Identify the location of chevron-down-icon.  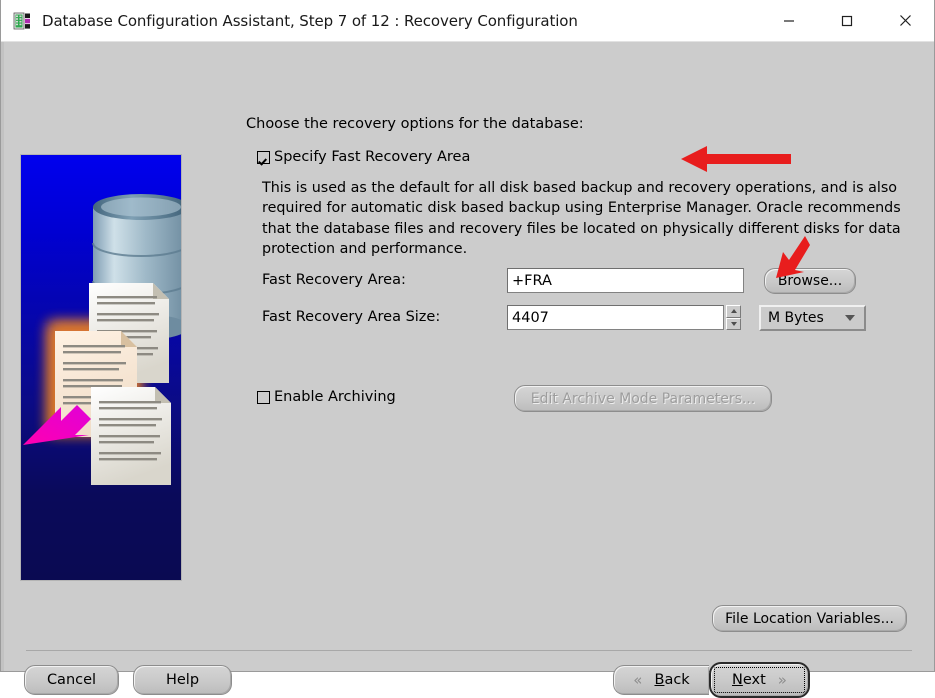
(850, 318).